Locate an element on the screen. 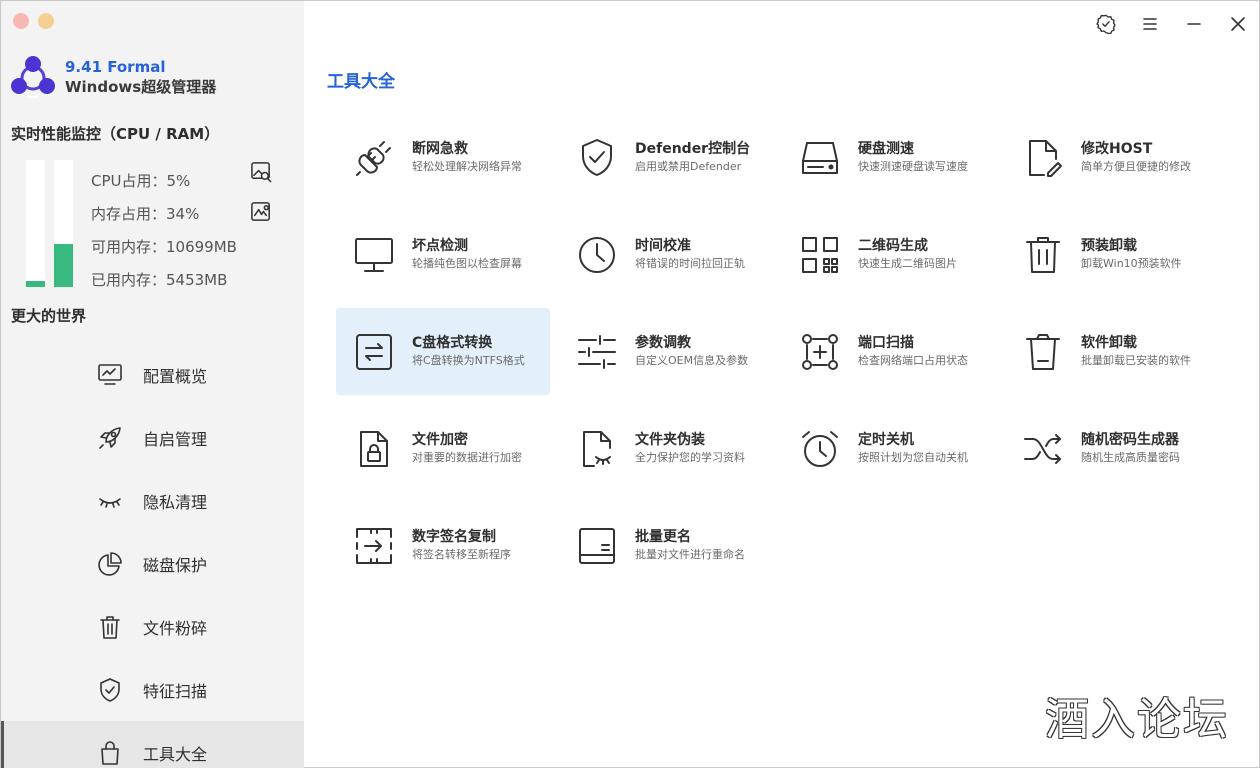 This screenshot has height=768, width=1260. tool-name: Defender控制台 is located at coordinates (693, 149).